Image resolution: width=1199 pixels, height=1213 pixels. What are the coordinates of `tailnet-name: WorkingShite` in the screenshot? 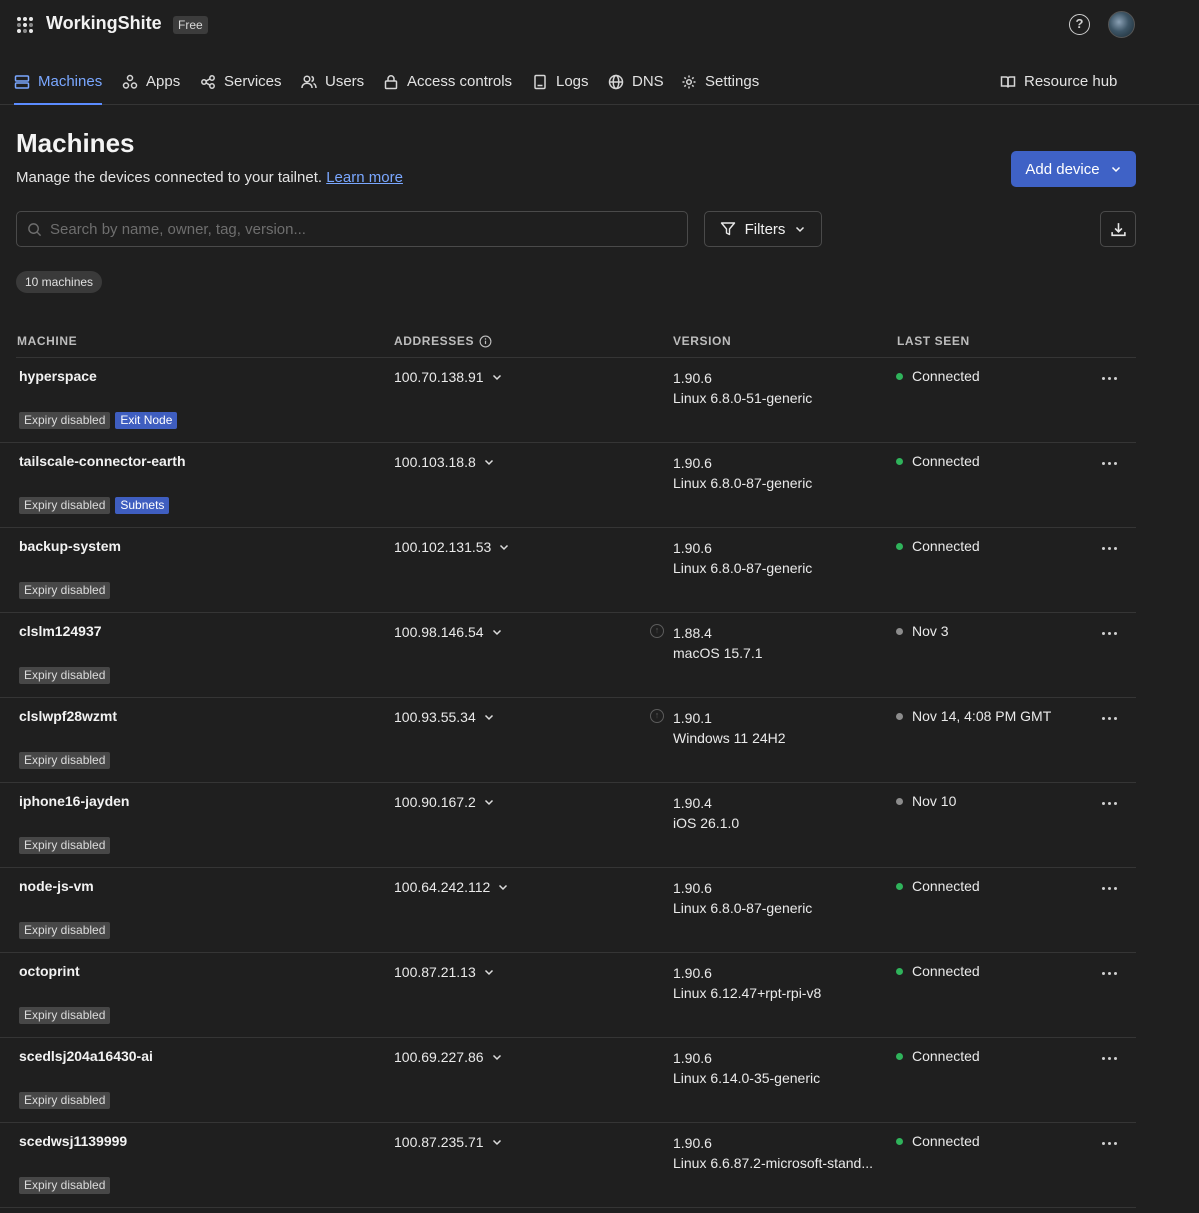 It's located at (104, 23).